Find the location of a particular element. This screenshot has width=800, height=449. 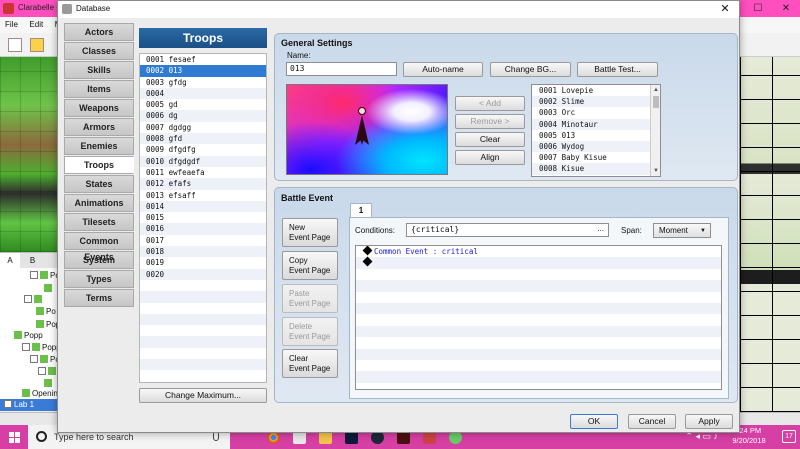

category-armors: Armors is located at coordinates (99, 127).